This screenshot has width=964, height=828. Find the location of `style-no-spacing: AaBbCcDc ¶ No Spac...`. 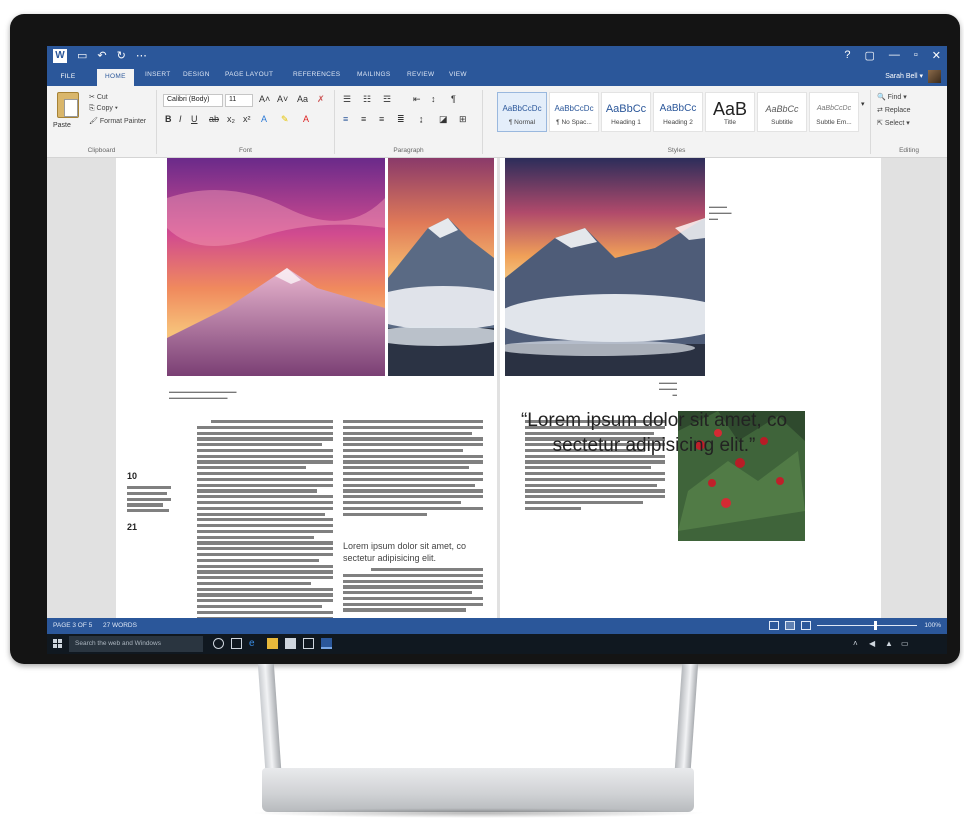

style-no-spacing: AaBbCcDc ¶ No Spac... is located at coordinates (574, 112).